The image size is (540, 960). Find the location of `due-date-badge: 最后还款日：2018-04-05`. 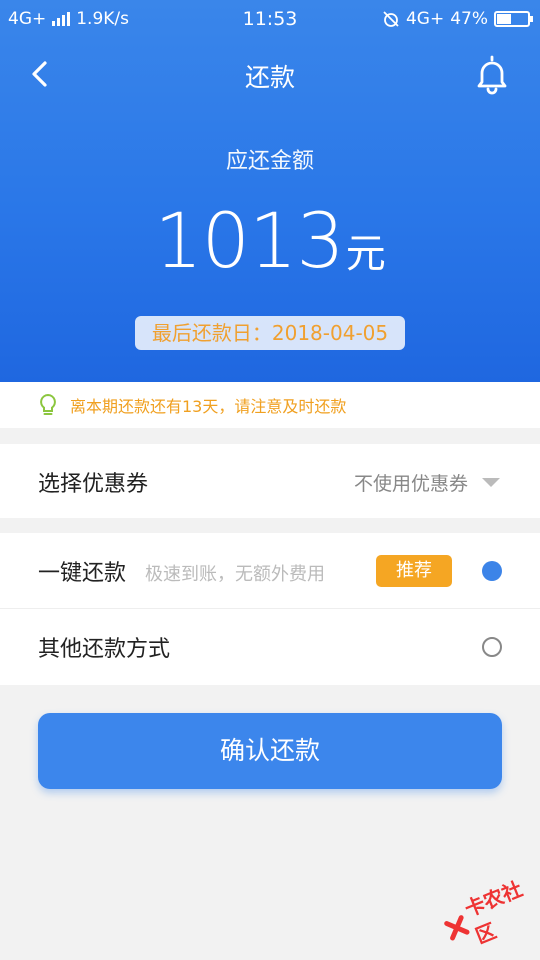

due-date-badge: 最后还款日：2018-04-05 is located at coordinates (270, 333).